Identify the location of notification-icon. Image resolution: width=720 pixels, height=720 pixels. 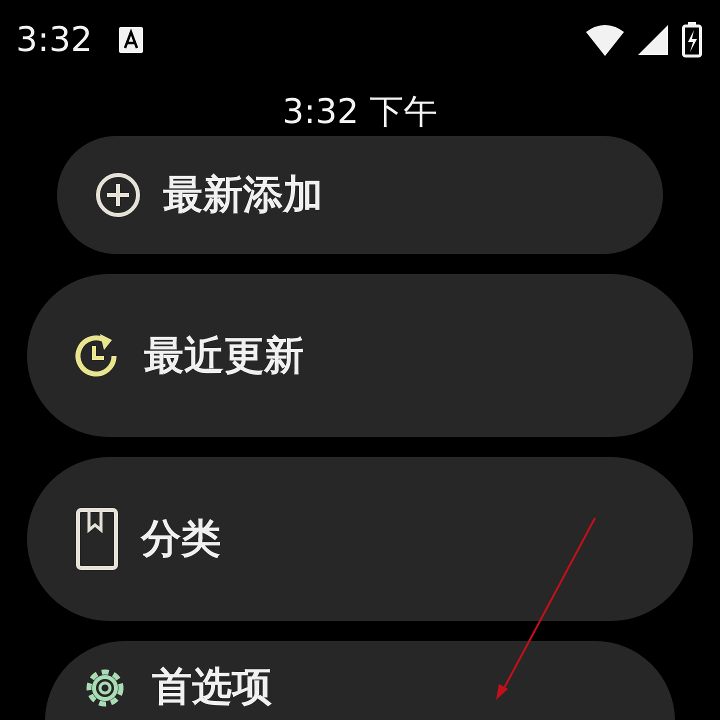
(131, 40).